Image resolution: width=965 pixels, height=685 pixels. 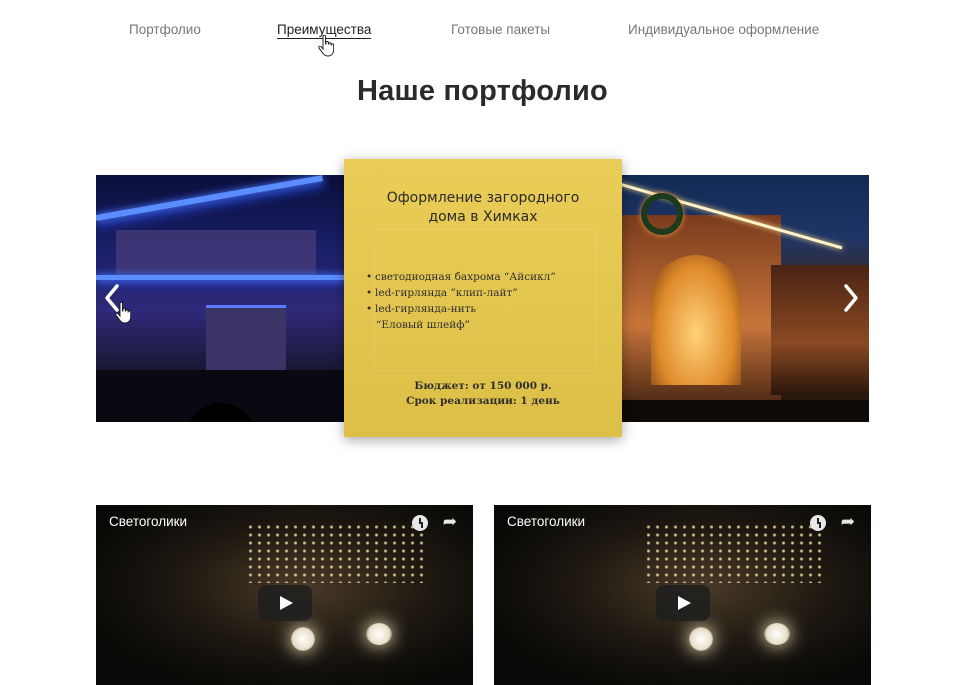 I want to click on card-budget: Бюджет: от 150 000 р., so click(x=483, y=386).